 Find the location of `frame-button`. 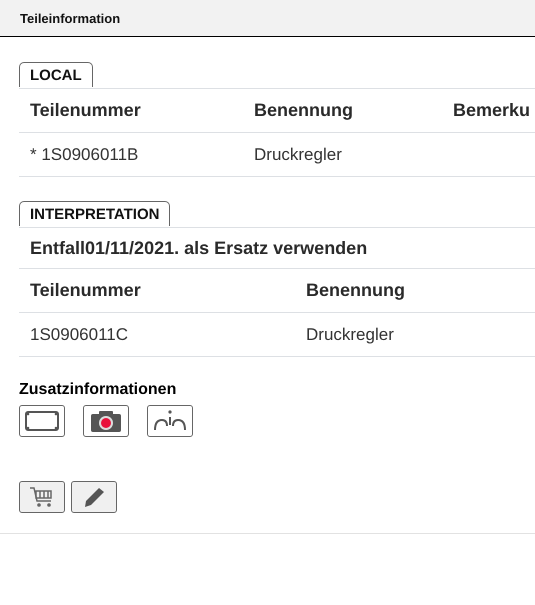

frame-button is located at coordinates (42, 421).